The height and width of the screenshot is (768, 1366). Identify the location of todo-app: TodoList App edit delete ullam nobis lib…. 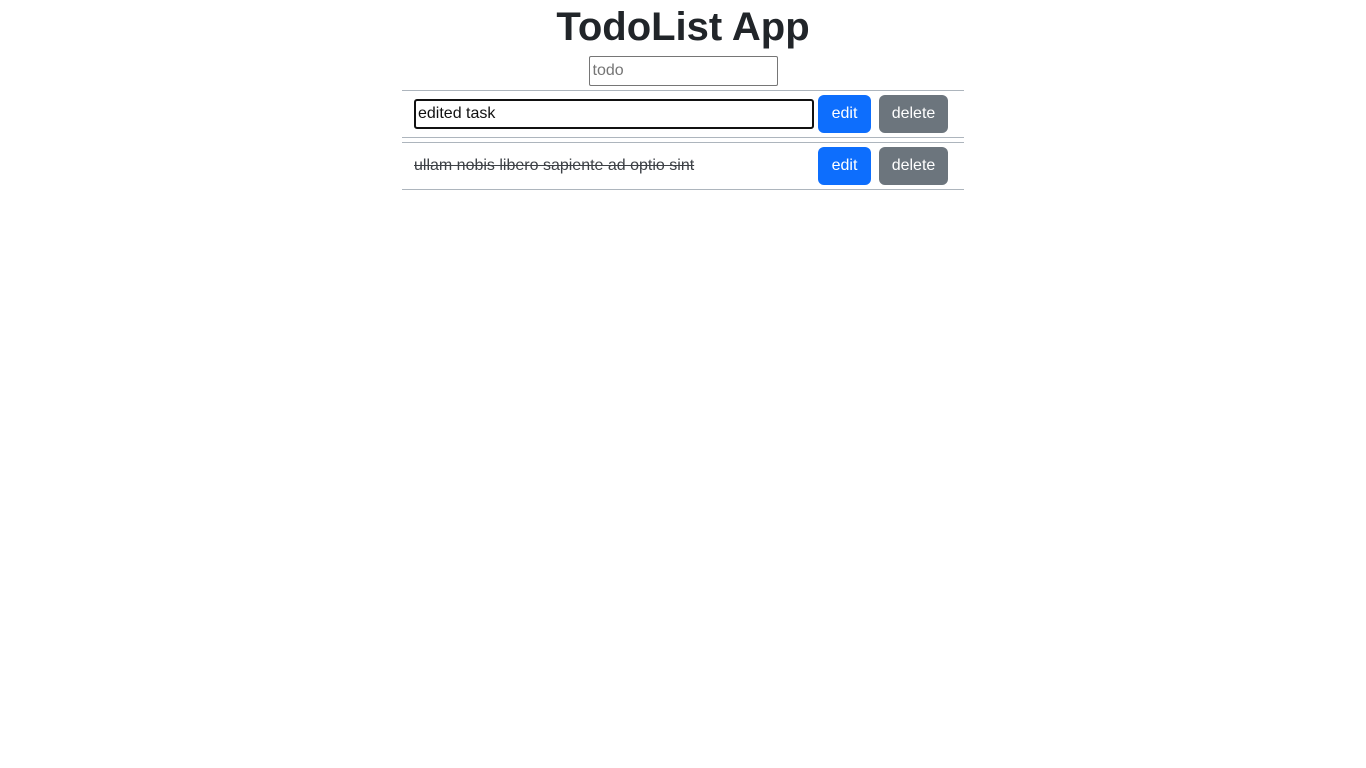
(683, 97).